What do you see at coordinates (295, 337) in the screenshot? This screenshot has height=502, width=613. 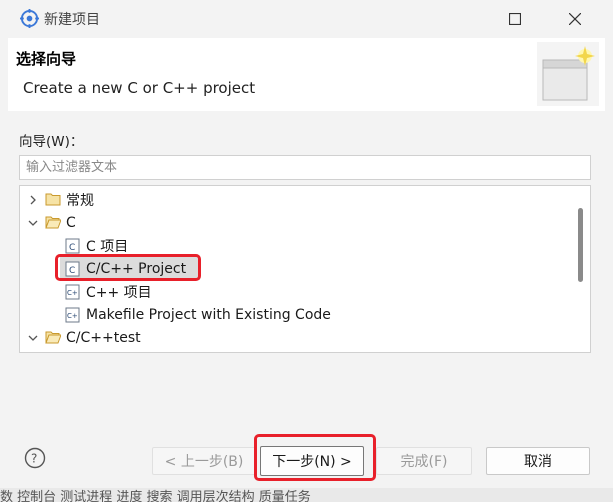 I see `tree-item-cpptest: C/C++test` at bounding box center [295, 337].